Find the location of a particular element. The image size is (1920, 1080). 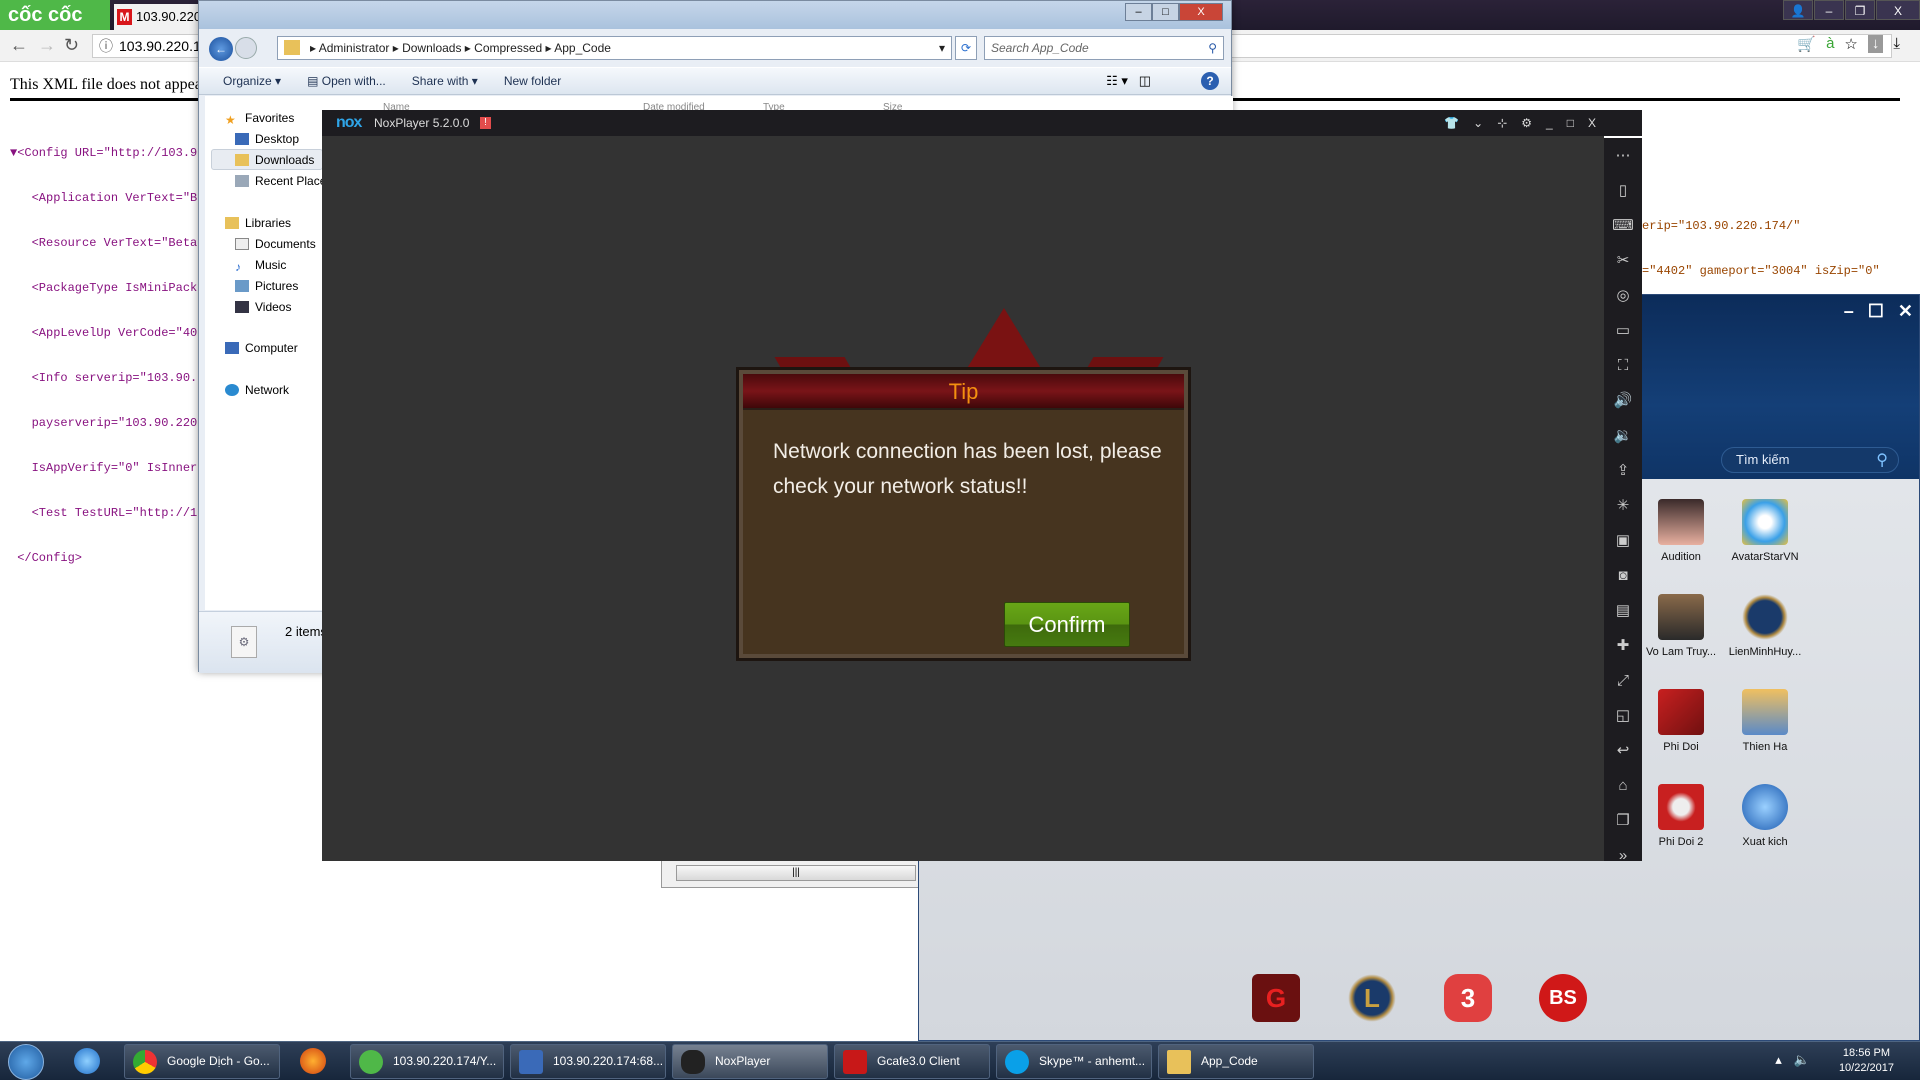

app-audition: Audition is located at coordinates (1681, 531).